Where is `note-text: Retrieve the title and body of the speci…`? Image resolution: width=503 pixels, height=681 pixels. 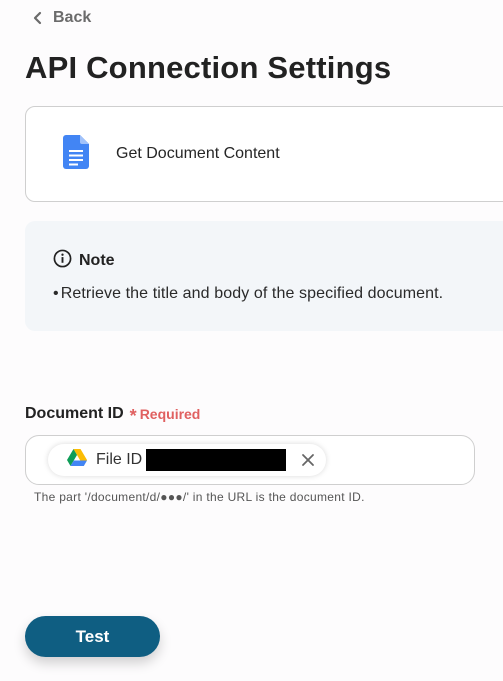 note-text: Retrieve the title and body of the speci… is located at coordinates (252, 293).